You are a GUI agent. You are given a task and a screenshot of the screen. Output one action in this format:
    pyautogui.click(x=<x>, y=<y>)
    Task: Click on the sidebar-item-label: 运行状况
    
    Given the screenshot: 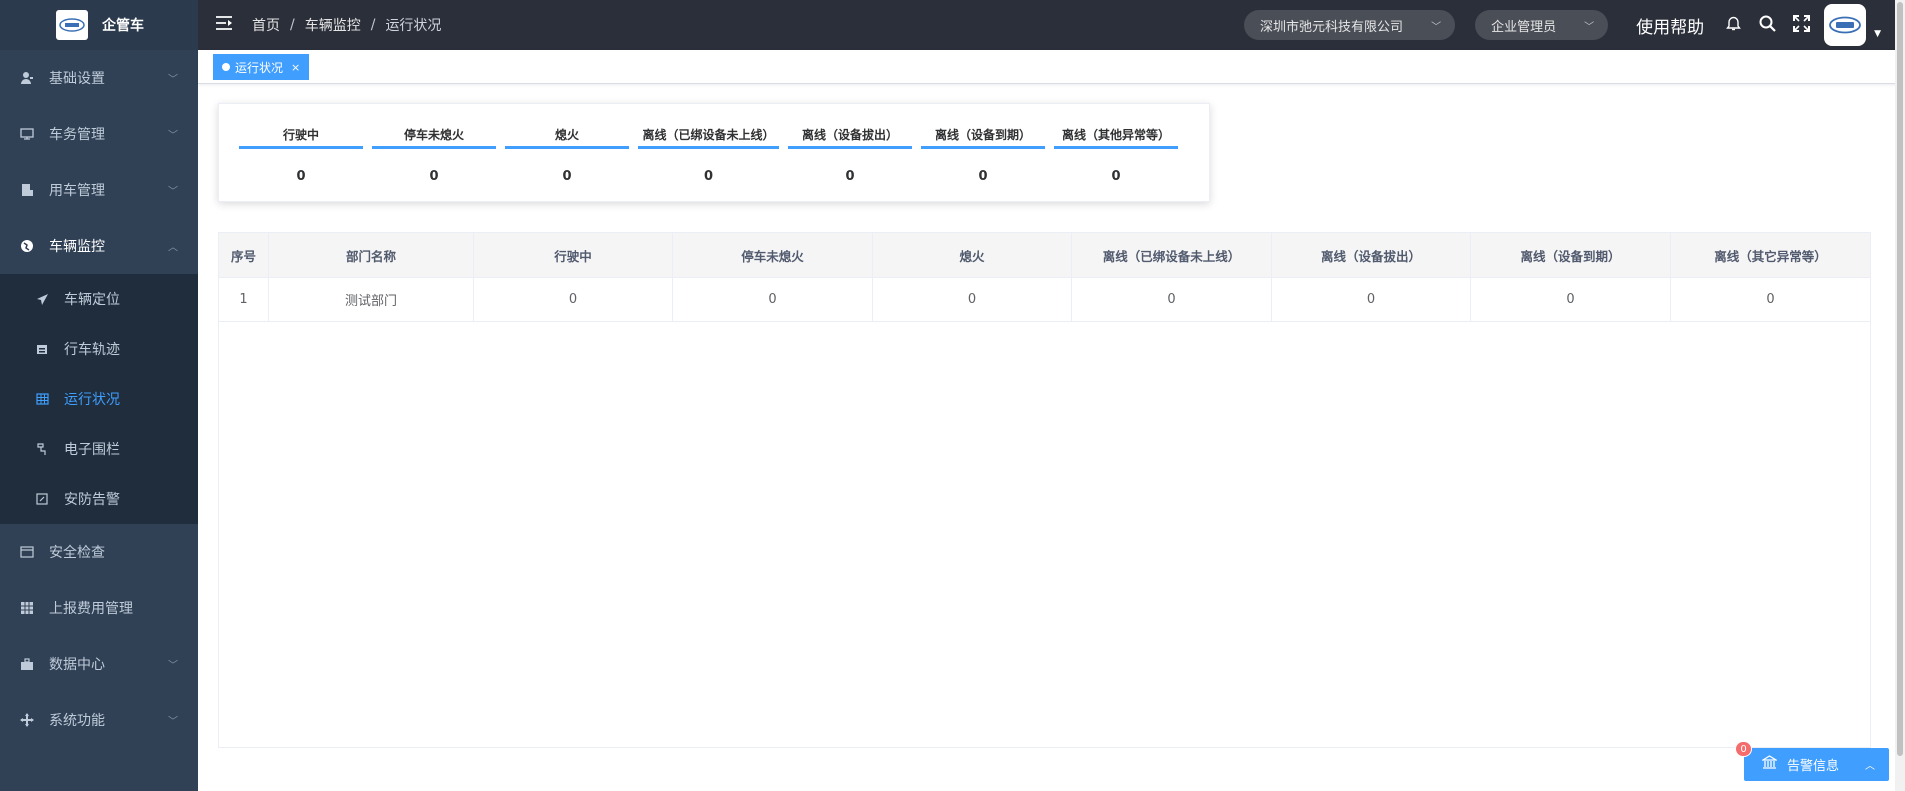 What is the action you would take?
    pyautogui.click(x=92, y=400)
    